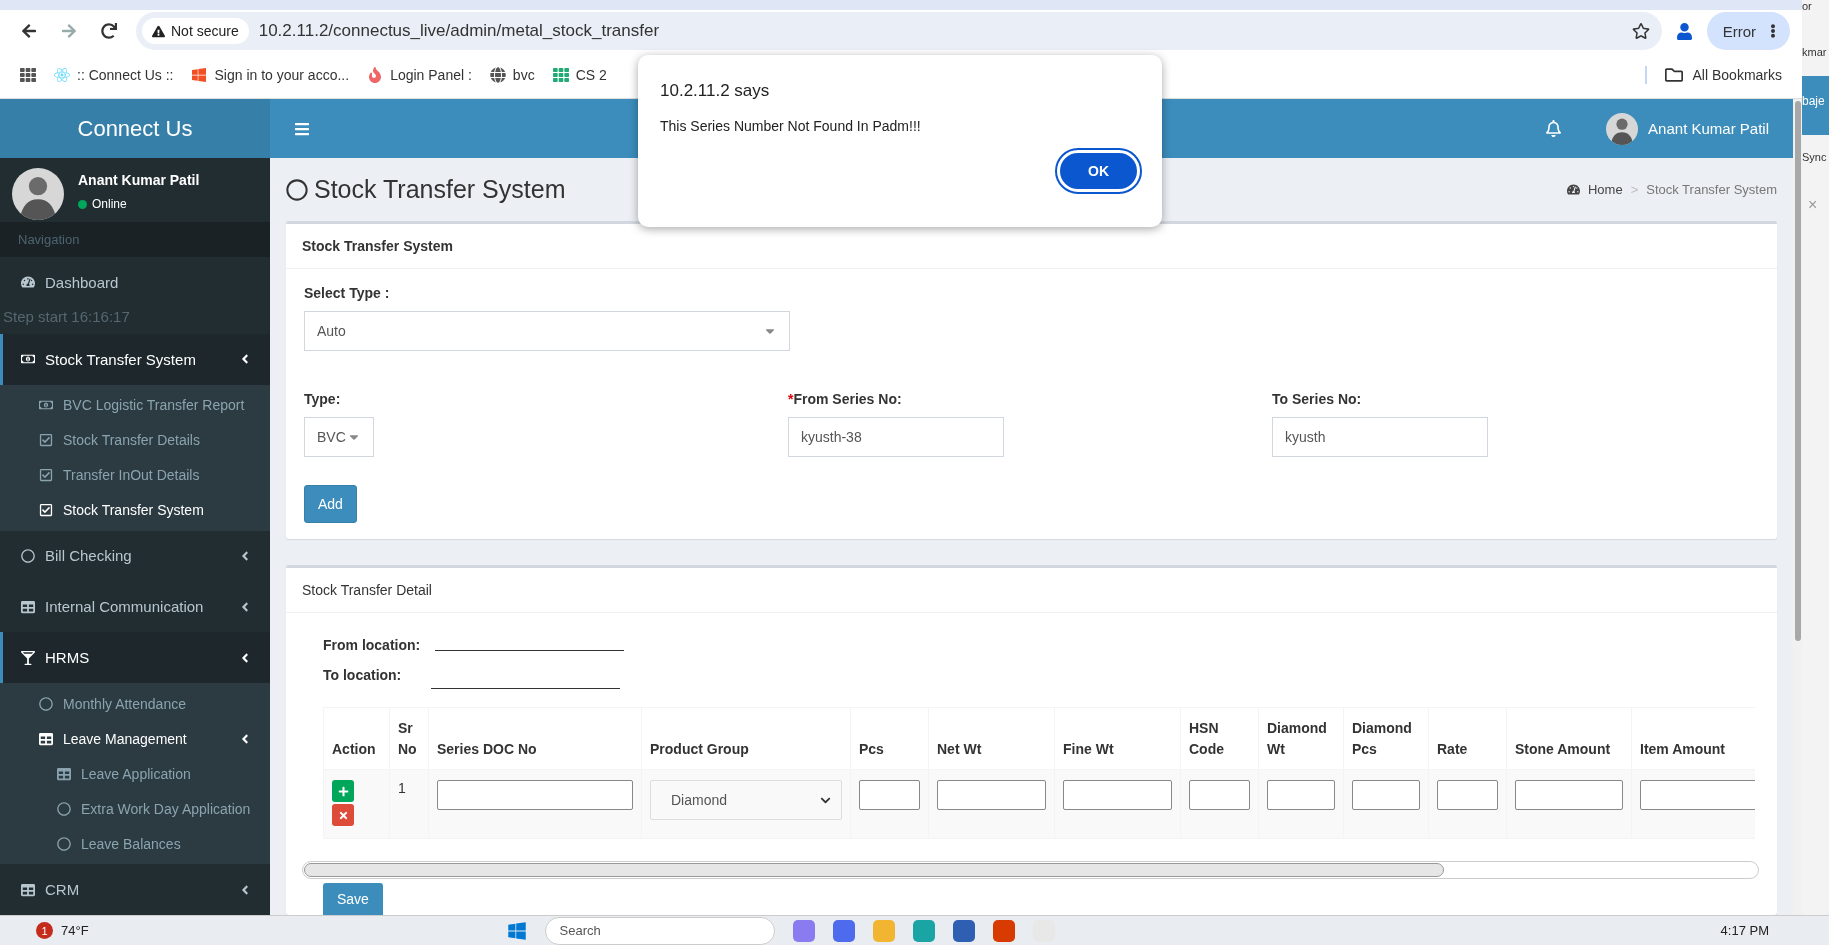 This screenshot has height=945, width=1829. What do you see at coordinates (302, 128) in the screenshot?
I see `menu-icon` at bounding box center [302, 128].